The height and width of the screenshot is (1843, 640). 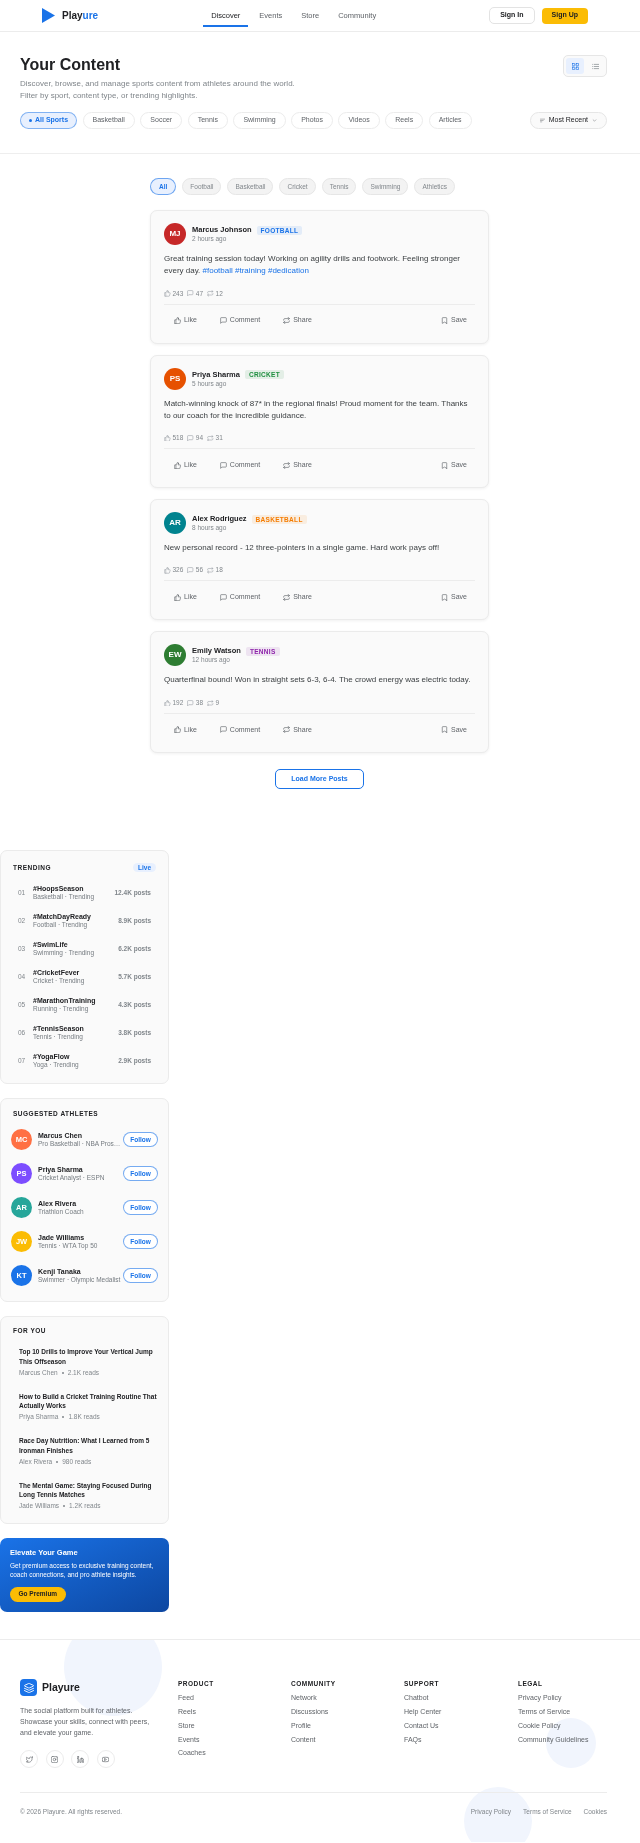 What do you see at coordinates (302, 548) in the screenshot?
I see `post-text: New personal record - 12 three-pointers in a single game. Hard work pays off!` at bounding box center [302, 548].